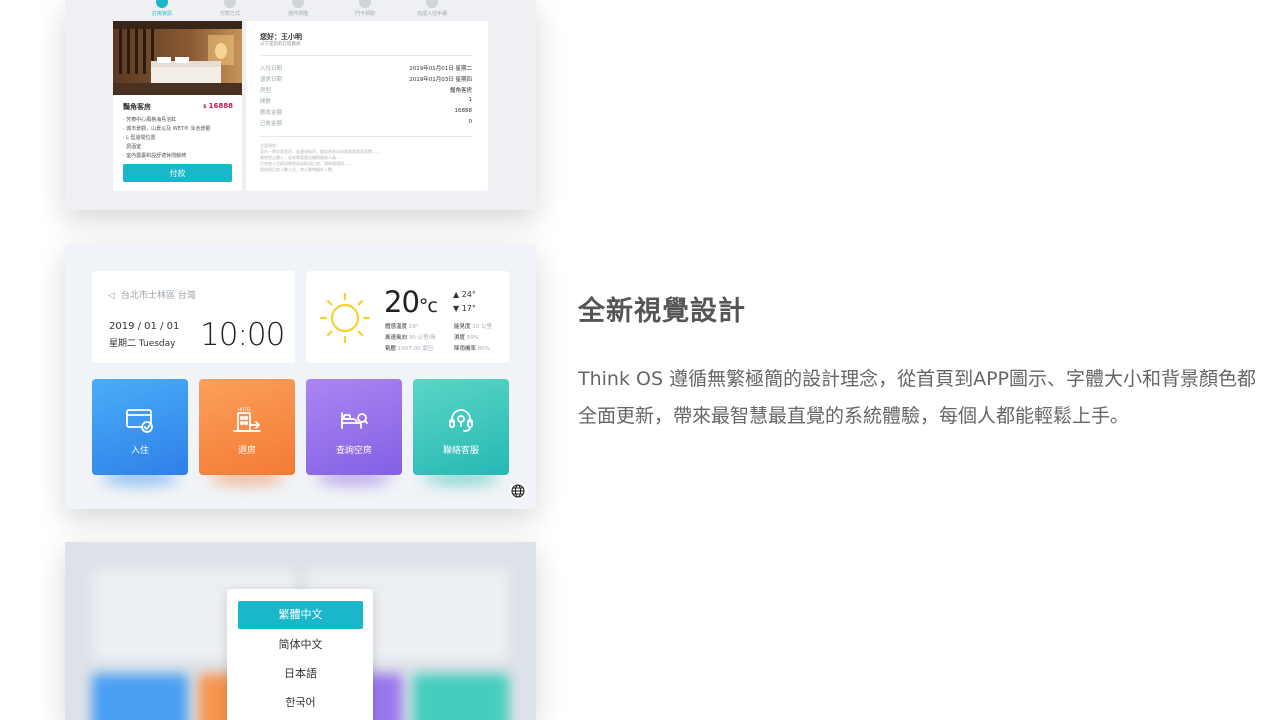 This screenshot has height=720, width=1280. What do you see at coordinates (483, 349) in the screenshot?
I see `stat-value: 80%` at bounding box center [483, 349].